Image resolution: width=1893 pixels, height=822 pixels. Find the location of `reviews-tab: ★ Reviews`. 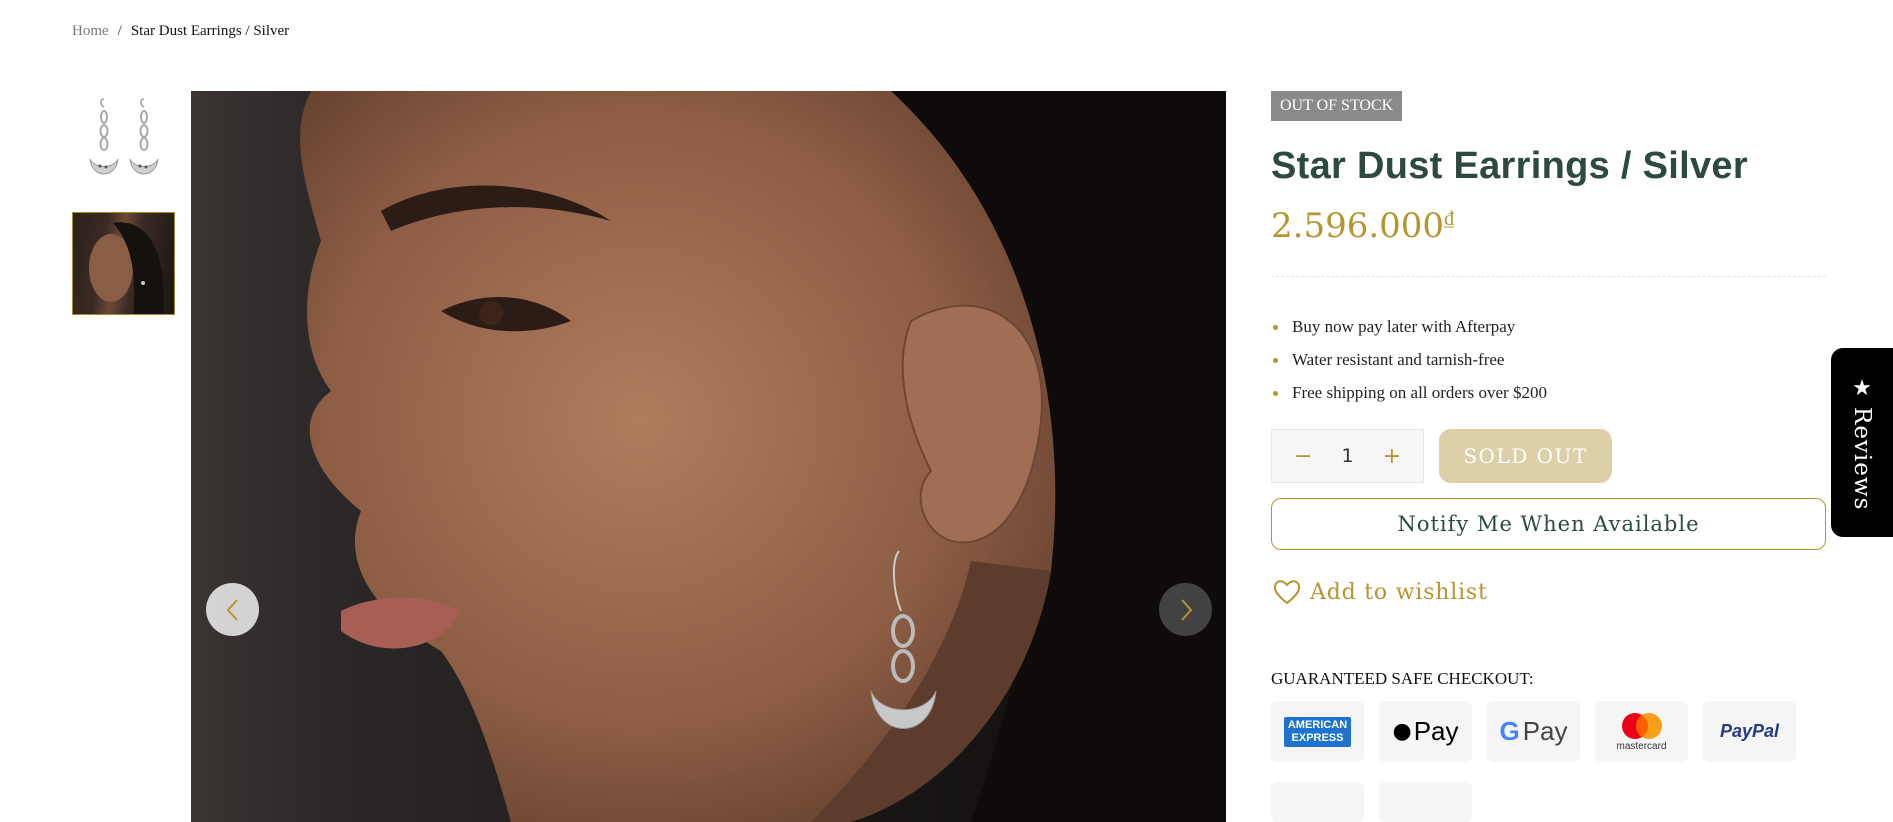

reviews-tab: ★ Reviews is located at coordinates (1862, 442).